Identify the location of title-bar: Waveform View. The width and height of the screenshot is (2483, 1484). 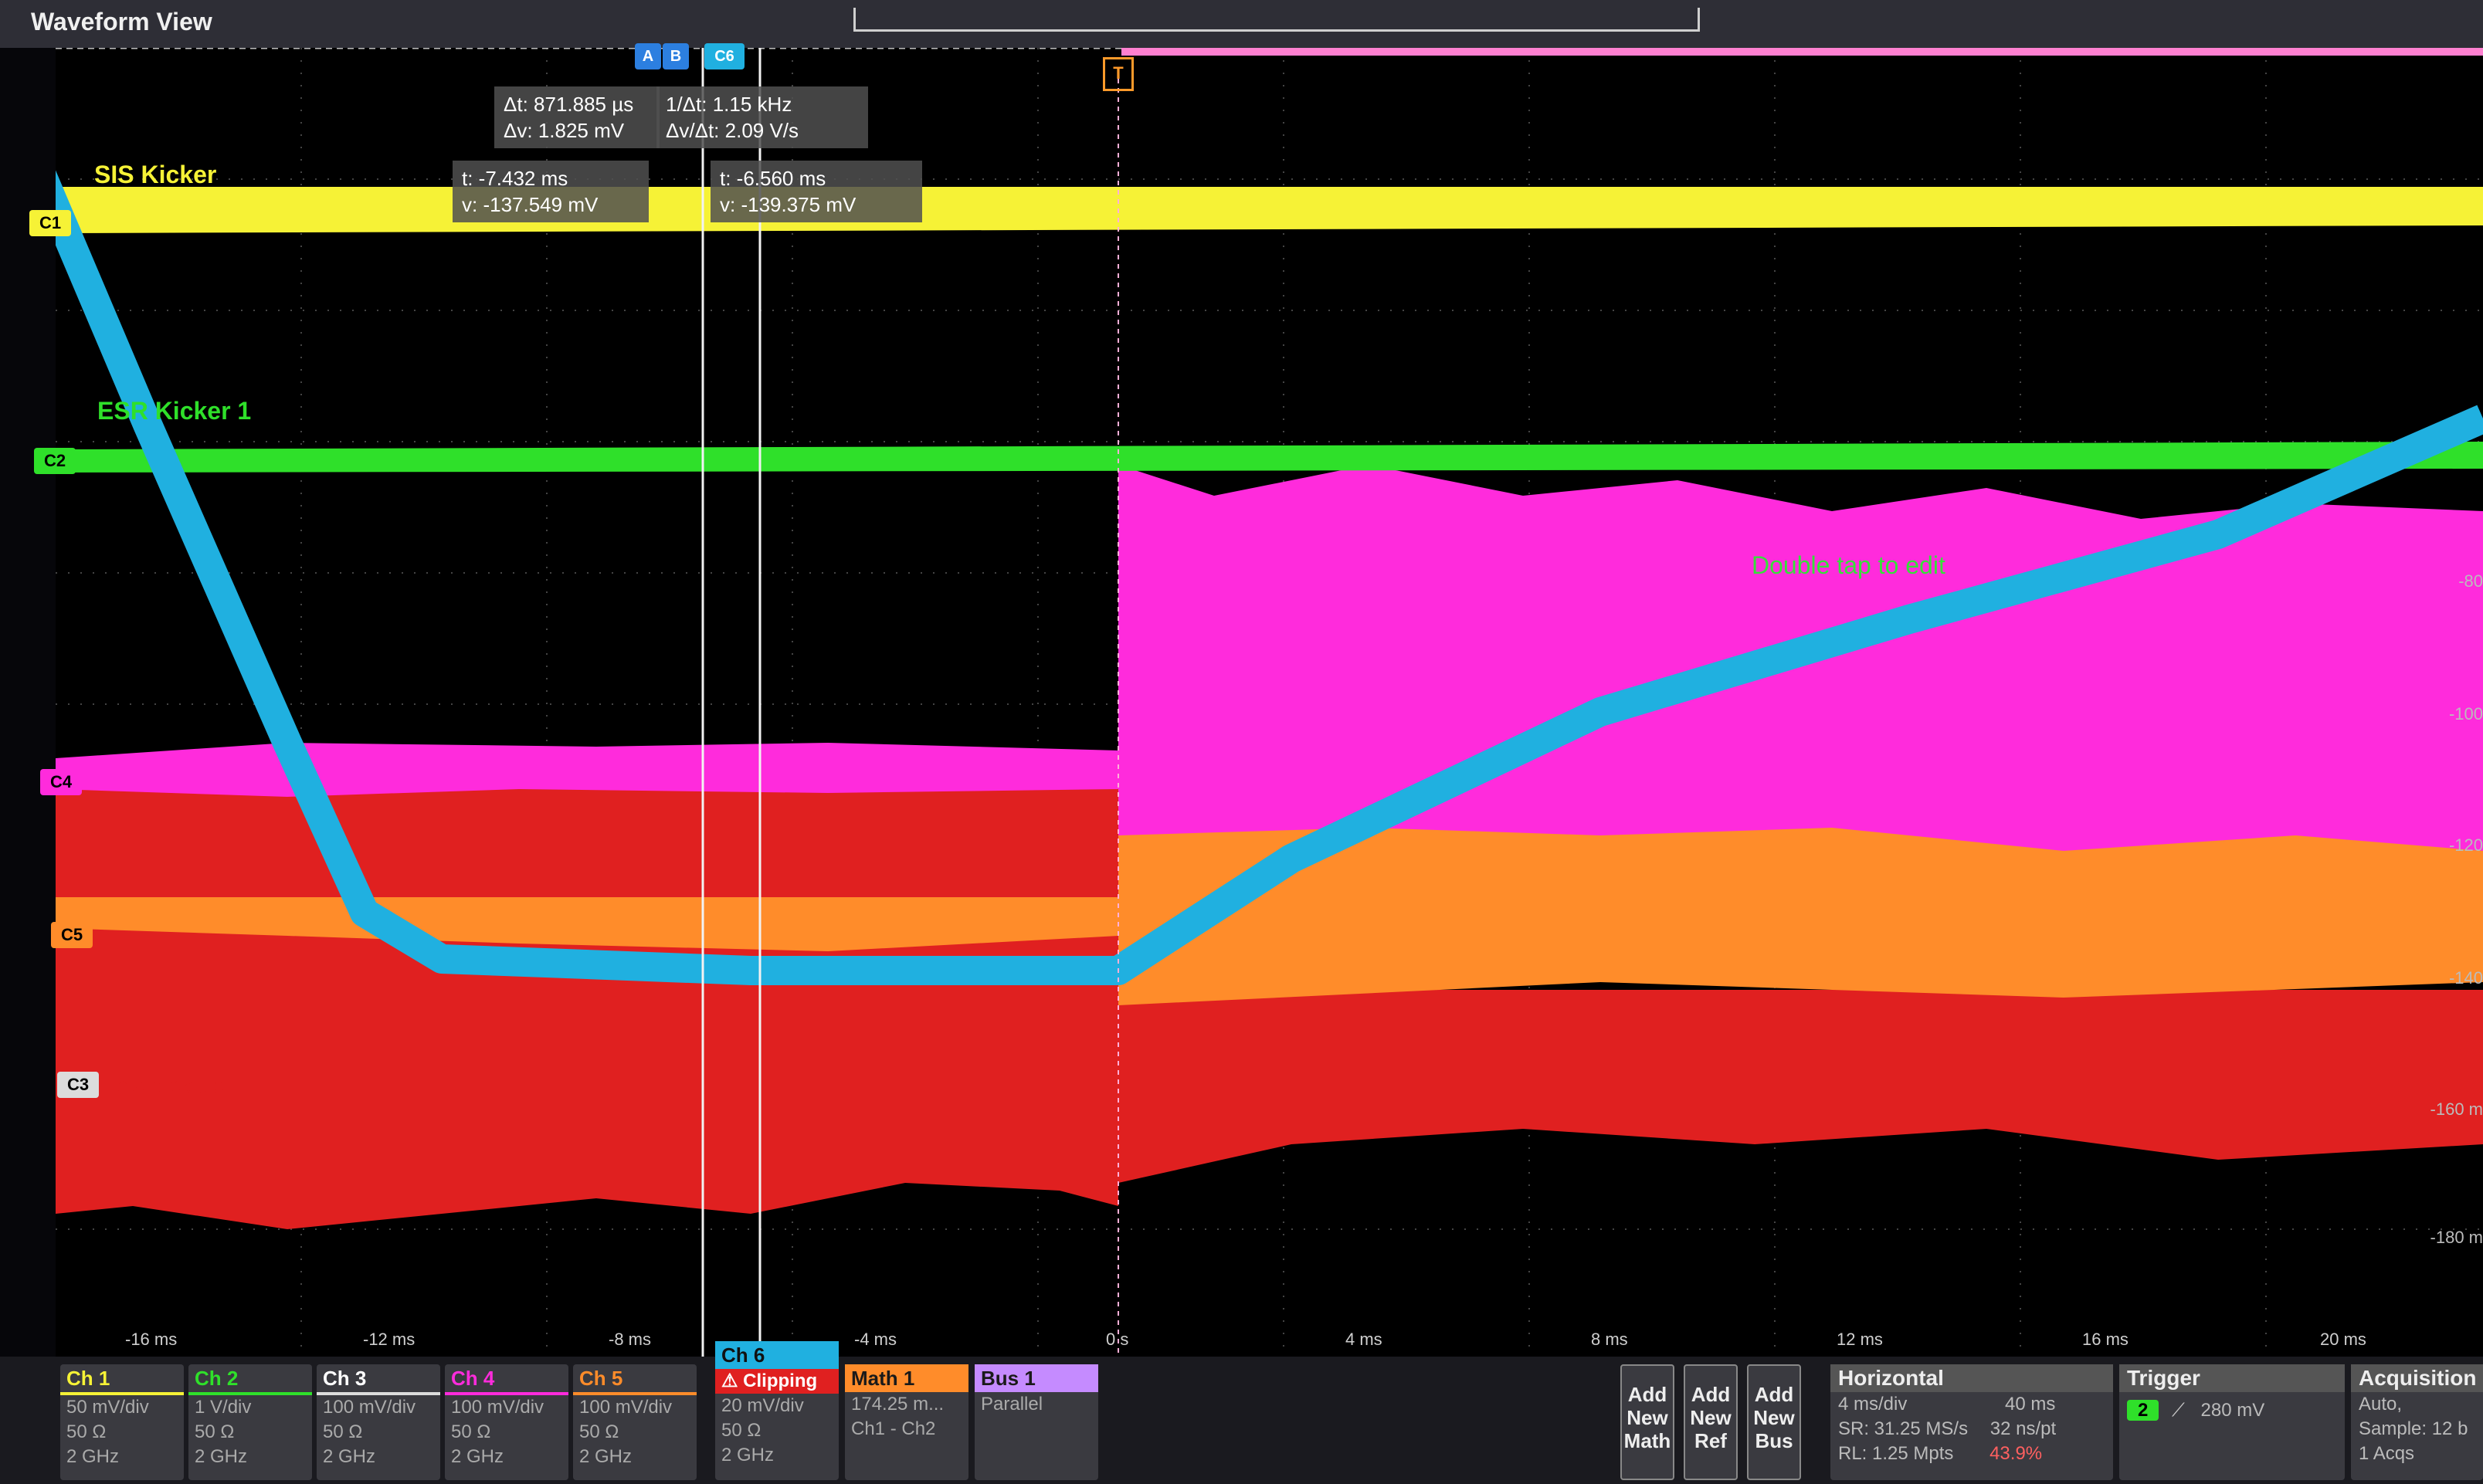
(1241, 24).